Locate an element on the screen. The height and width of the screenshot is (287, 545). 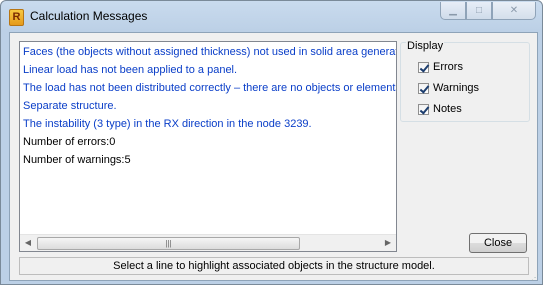
window-controls: ▁ □ ✕ is located at coordinates (488, 11).